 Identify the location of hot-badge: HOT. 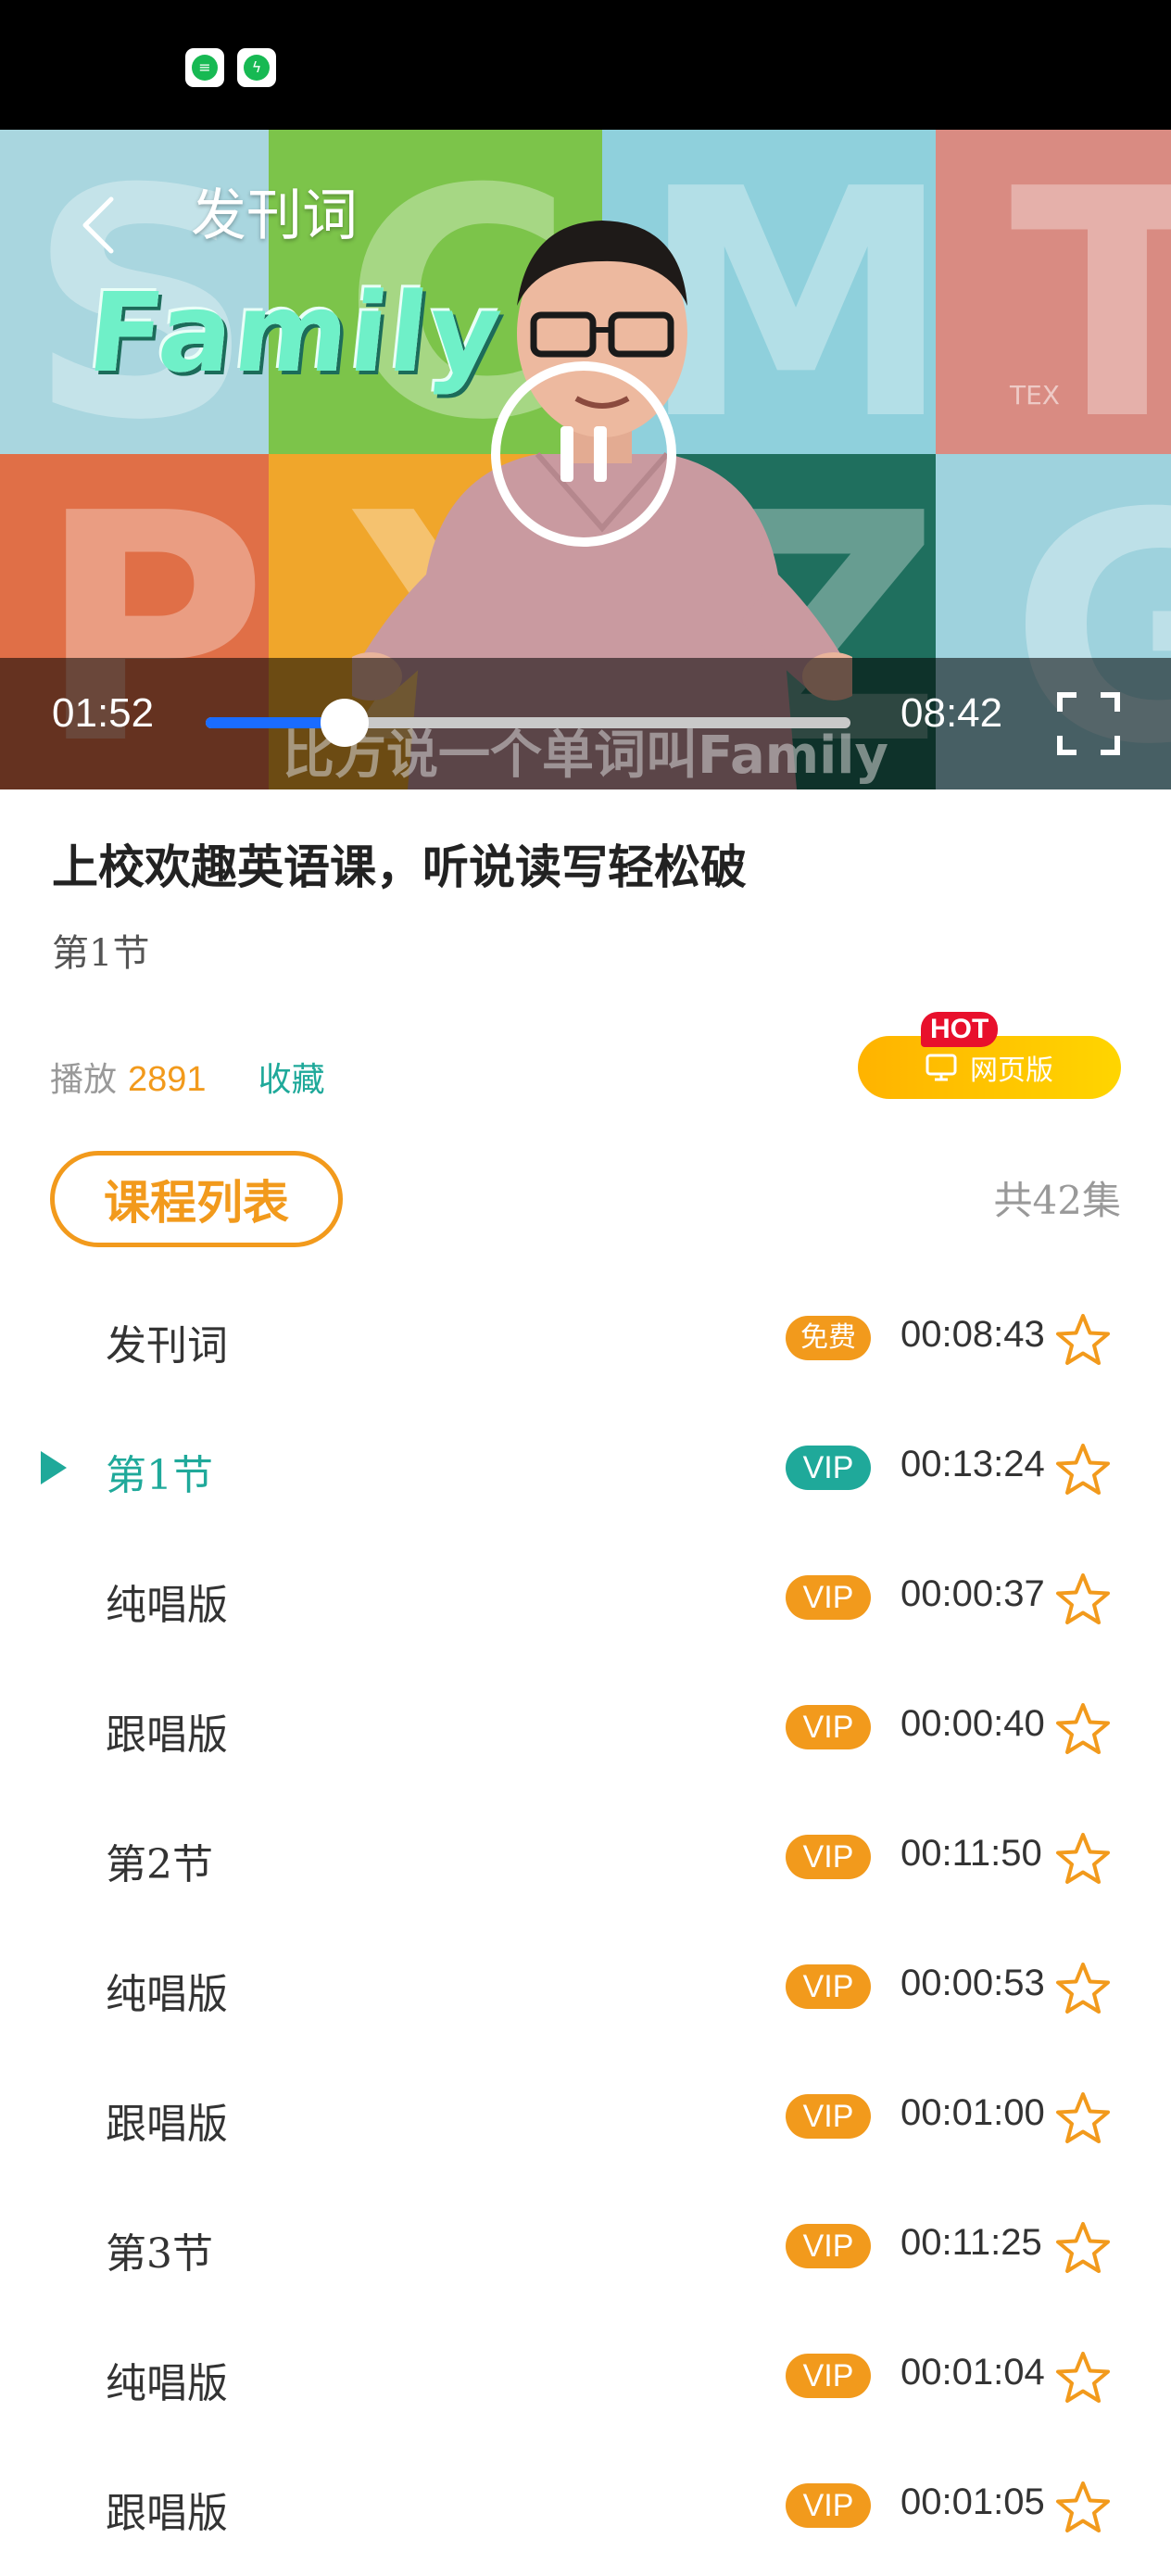
(960, 1029).